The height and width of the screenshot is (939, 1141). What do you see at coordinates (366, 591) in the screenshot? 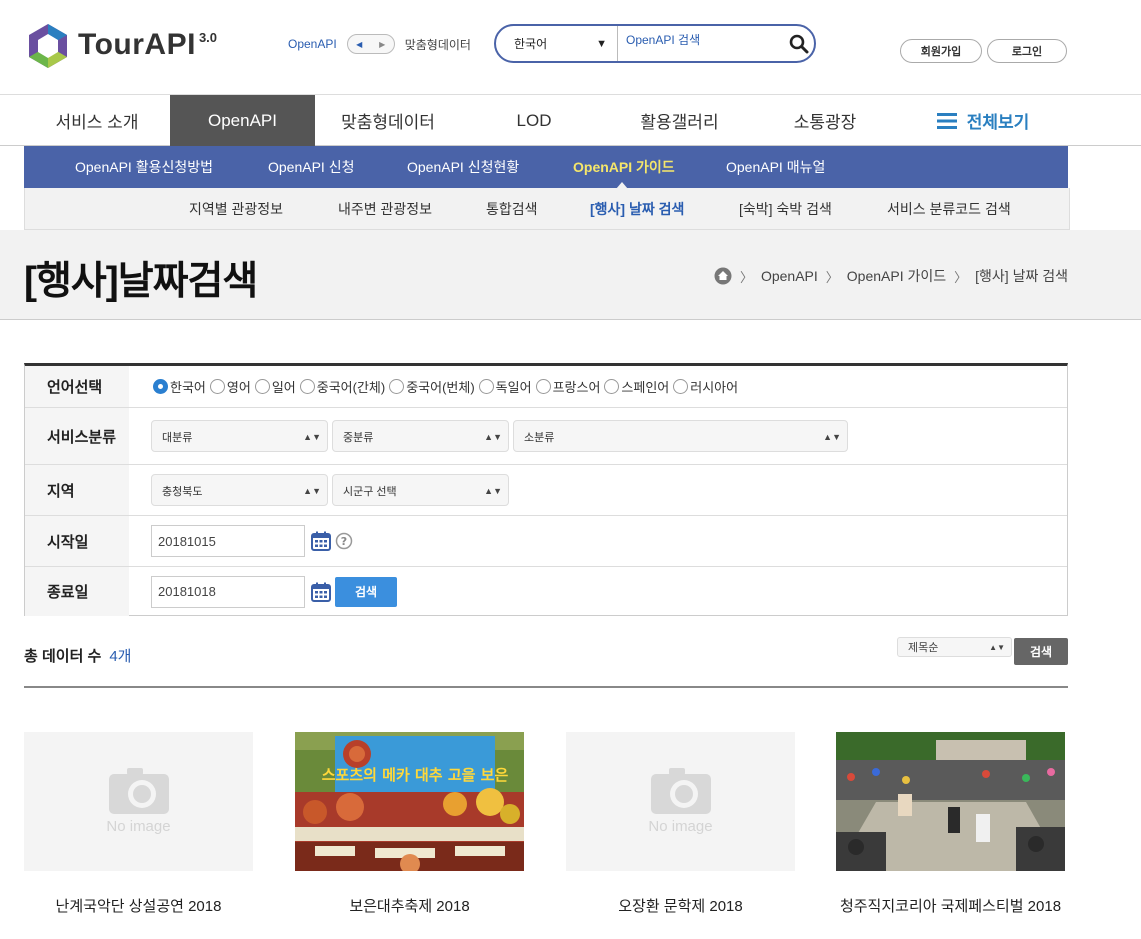
I see `search-submit-button: 검색` at bounding box center [366, 591].